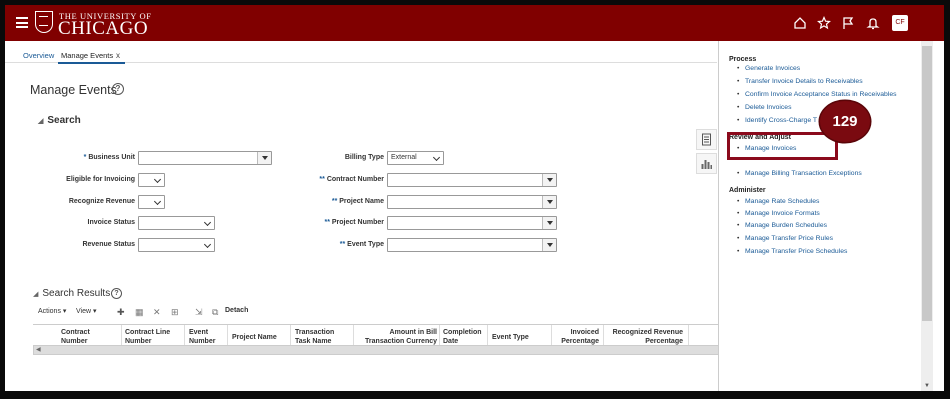 The width and height of the screenshot is (950, 399). What do you see at coordinates (87, 55) in the screenshot?
I see `tab-manage-events: Manage Events` at bounding box center [87, 55].